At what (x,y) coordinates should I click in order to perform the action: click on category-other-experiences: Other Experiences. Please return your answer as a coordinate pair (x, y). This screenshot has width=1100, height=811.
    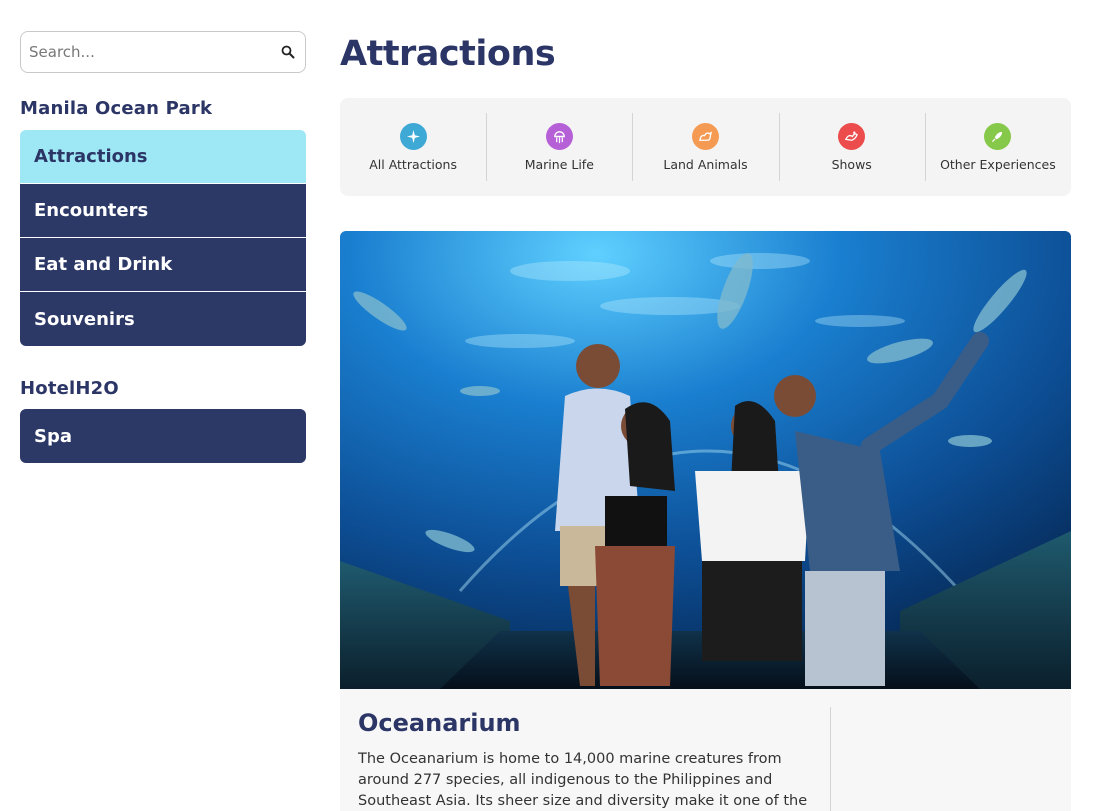
    Looking at the image, I should click on (997, 147).